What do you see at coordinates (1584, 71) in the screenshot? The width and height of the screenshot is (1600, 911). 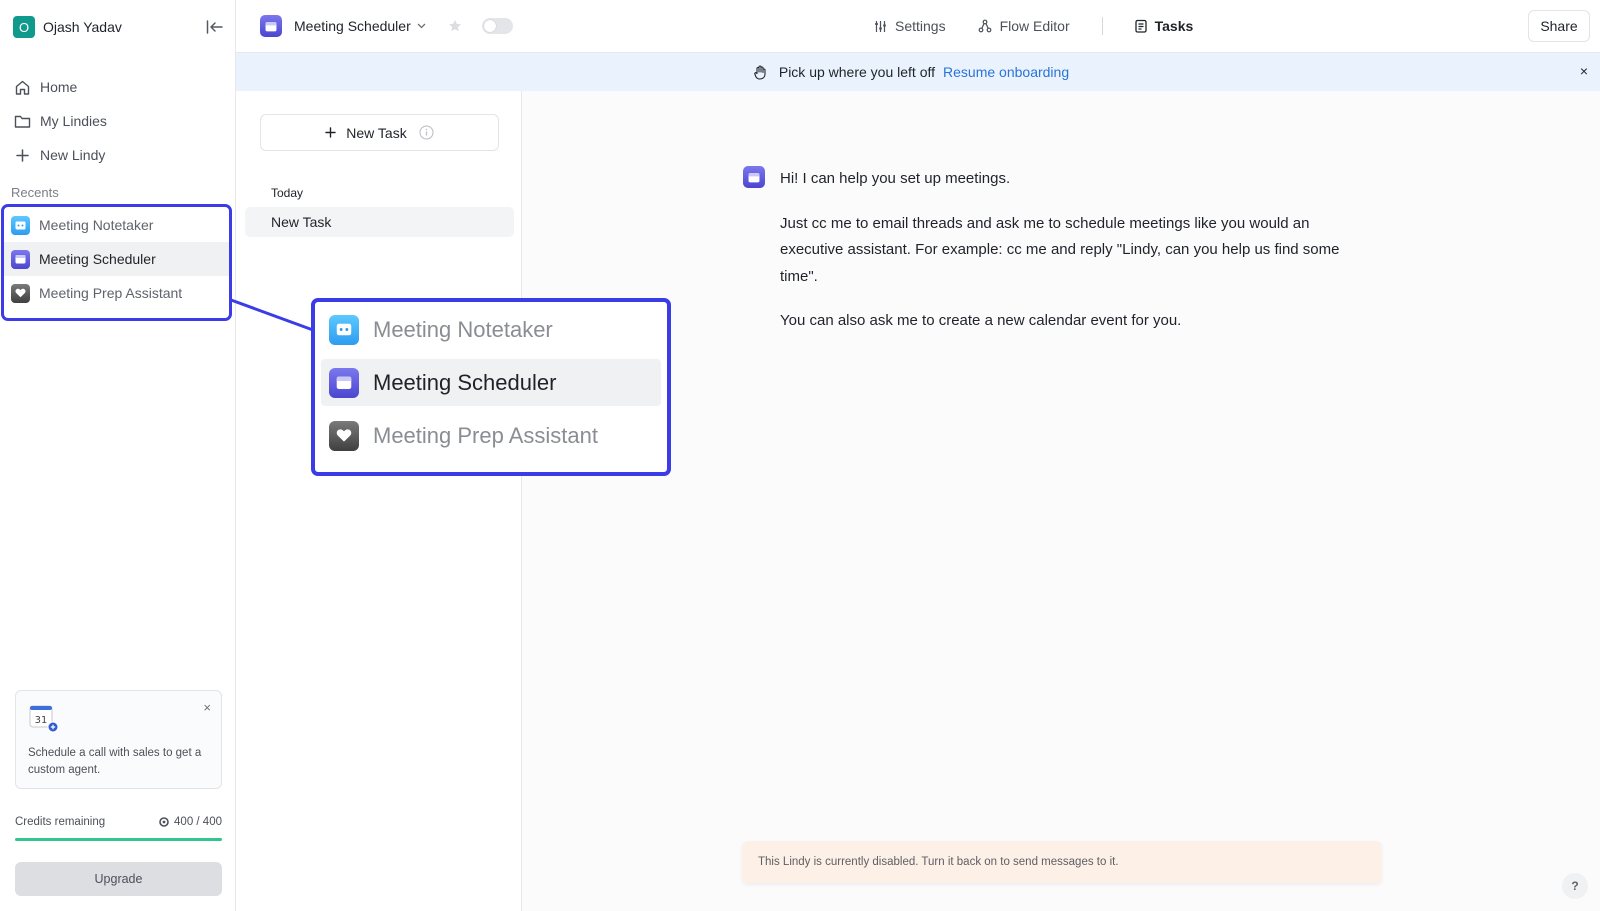 I see `close-banner-icon: ×` at bounding box center [1584, 71].